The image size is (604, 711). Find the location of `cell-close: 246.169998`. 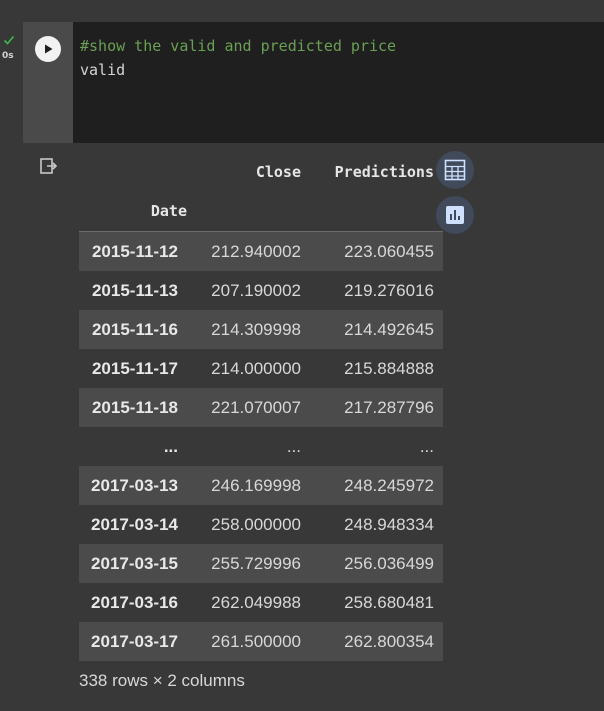

cell-close: 246.169998 is located at coordinates (256, 485).